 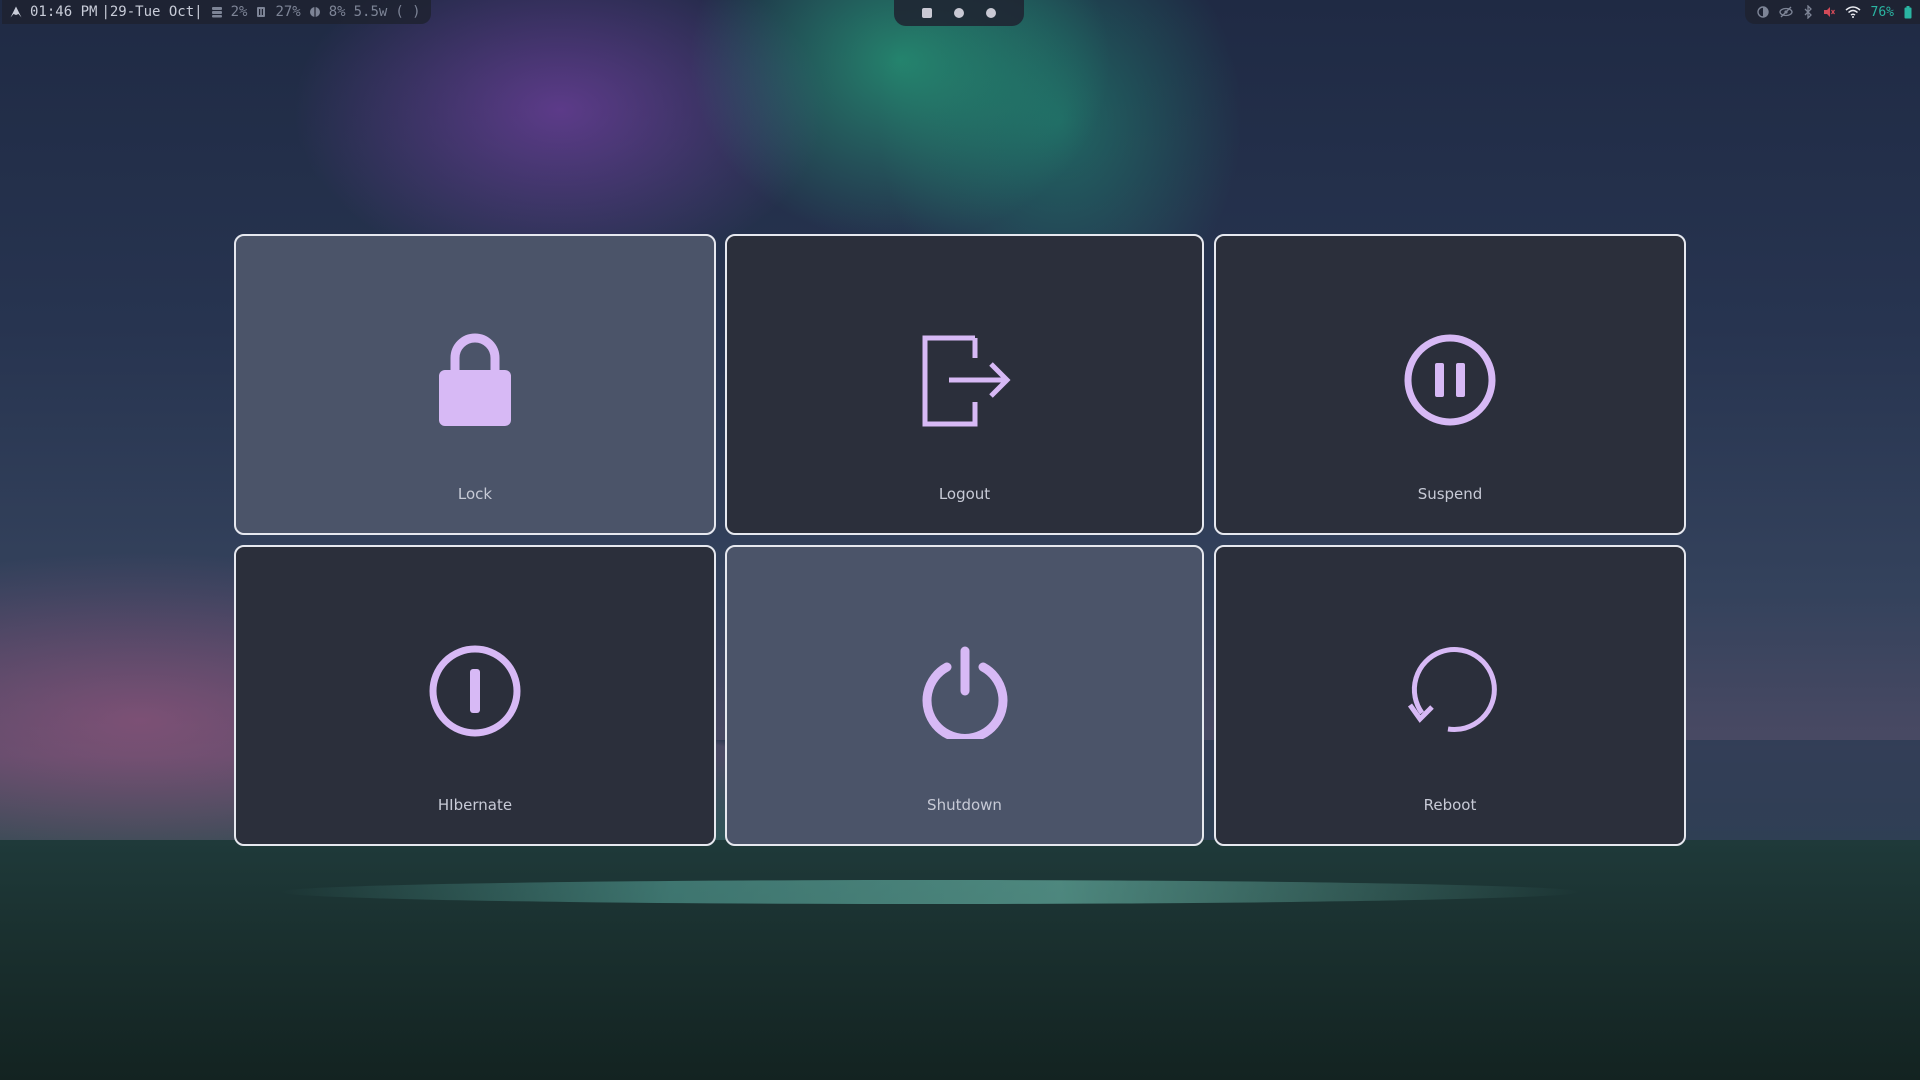 What do you see at coordinates (964, 494) in the screenshot?
I see `logout-label: Logout` at bounding box center [964, 494].